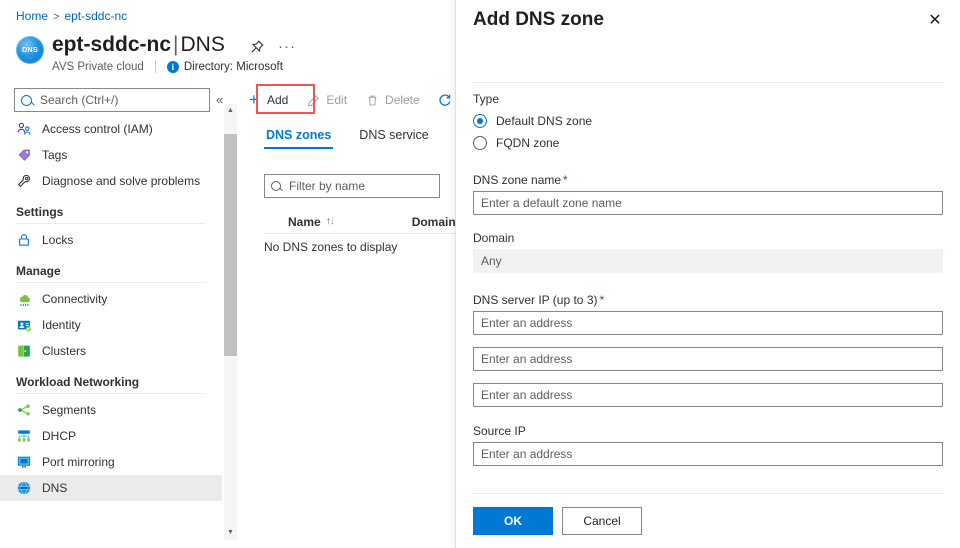 The height and width of the screenshot is (548, 960). What do you see at coordinates (330, 221) in the screenshot?
I see `sort-icon: ↑↓` at bounding box center [330, 221].